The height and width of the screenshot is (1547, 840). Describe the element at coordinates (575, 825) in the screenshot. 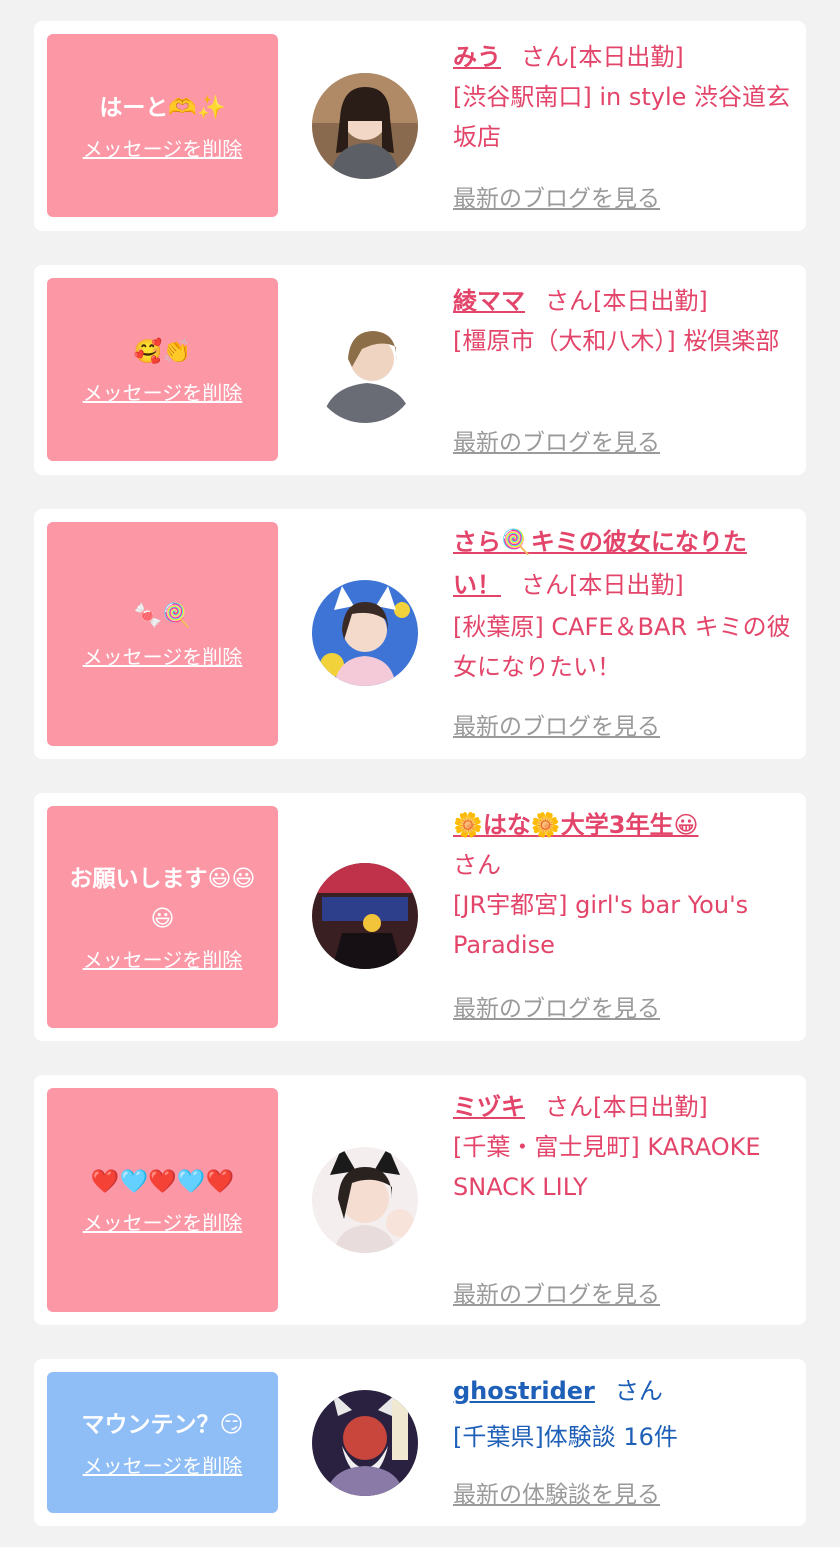

I see `cast-name-link: 🌼はな🌼大学3年生😀` at that location.